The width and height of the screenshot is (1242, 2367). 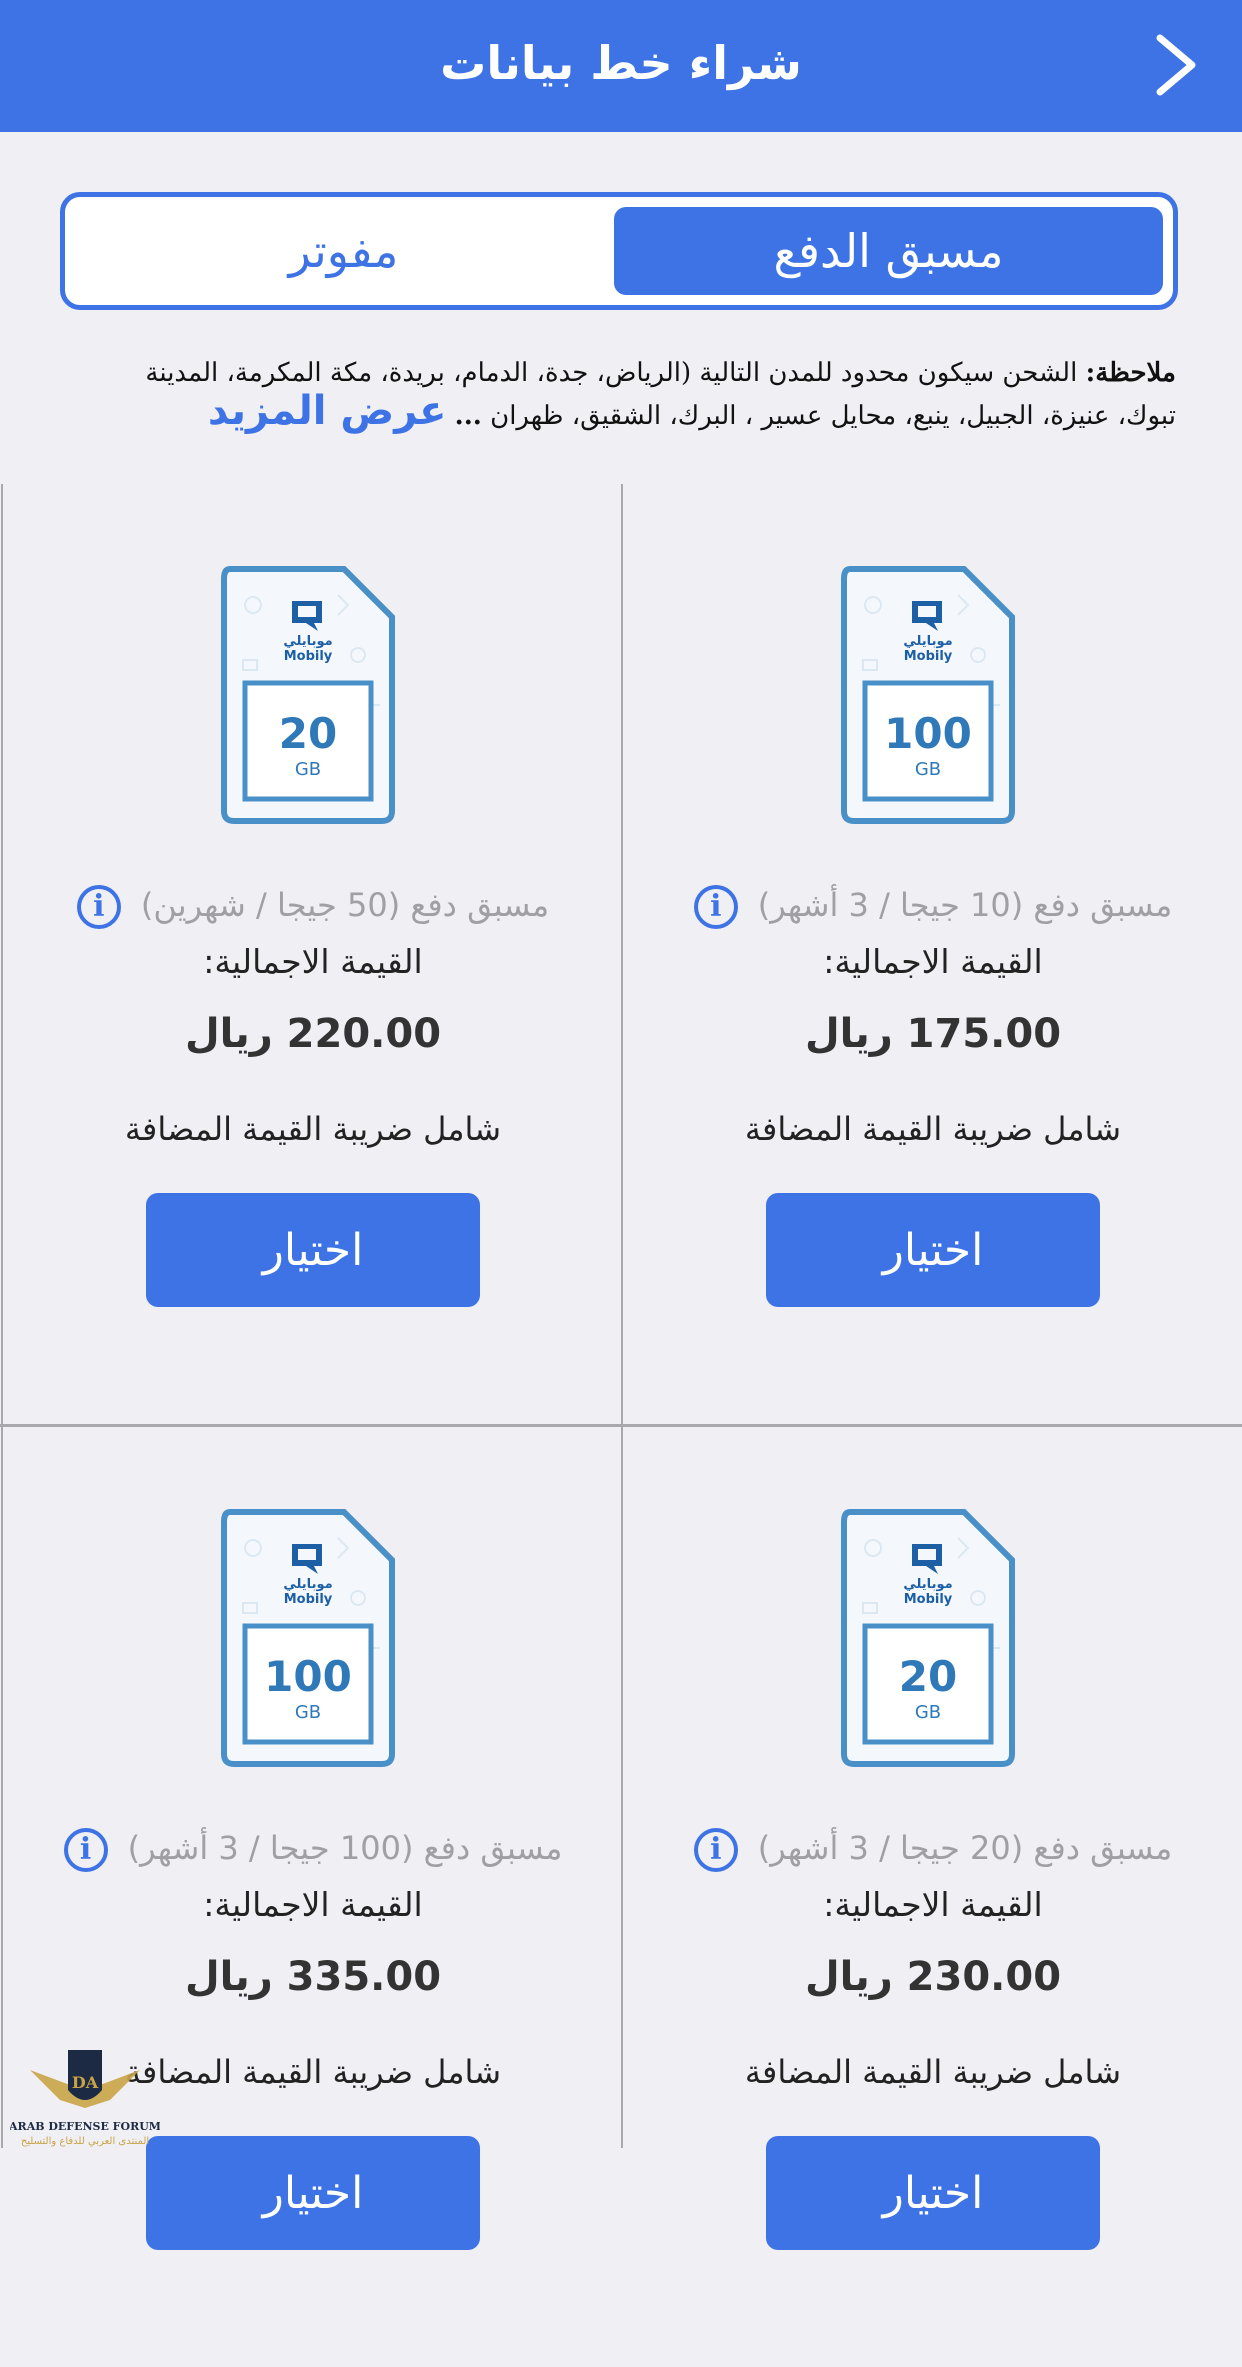 What do you see at coordinates (343, 251) in the screenshot?
I see `tab-postpaid: مفوتر` at bounding box center [343, 251].